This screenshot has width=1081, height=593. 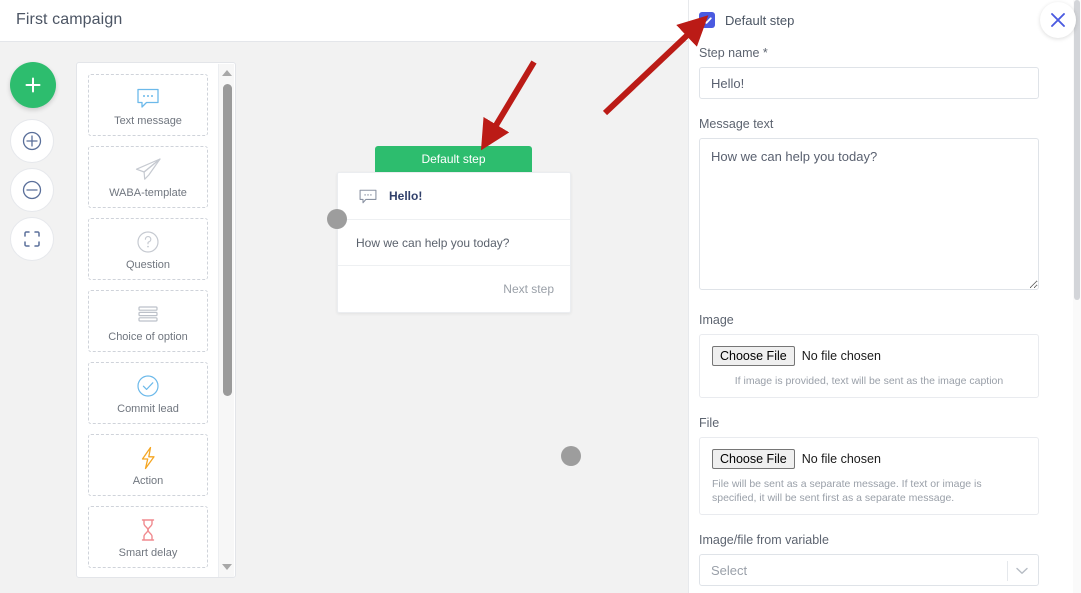 What do you see at coordinates (753, 459) in the screenshot?
I see `file-choose-file-button: Choose File` at bounding box center [753, 459].